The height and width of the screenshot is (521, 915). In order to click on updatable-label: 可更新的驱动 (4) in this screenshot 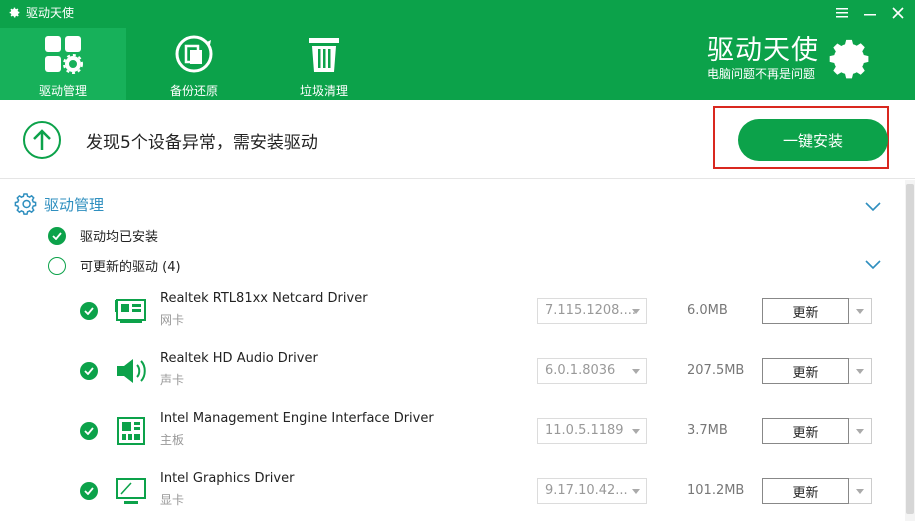, I will do `click(130, 267)`.